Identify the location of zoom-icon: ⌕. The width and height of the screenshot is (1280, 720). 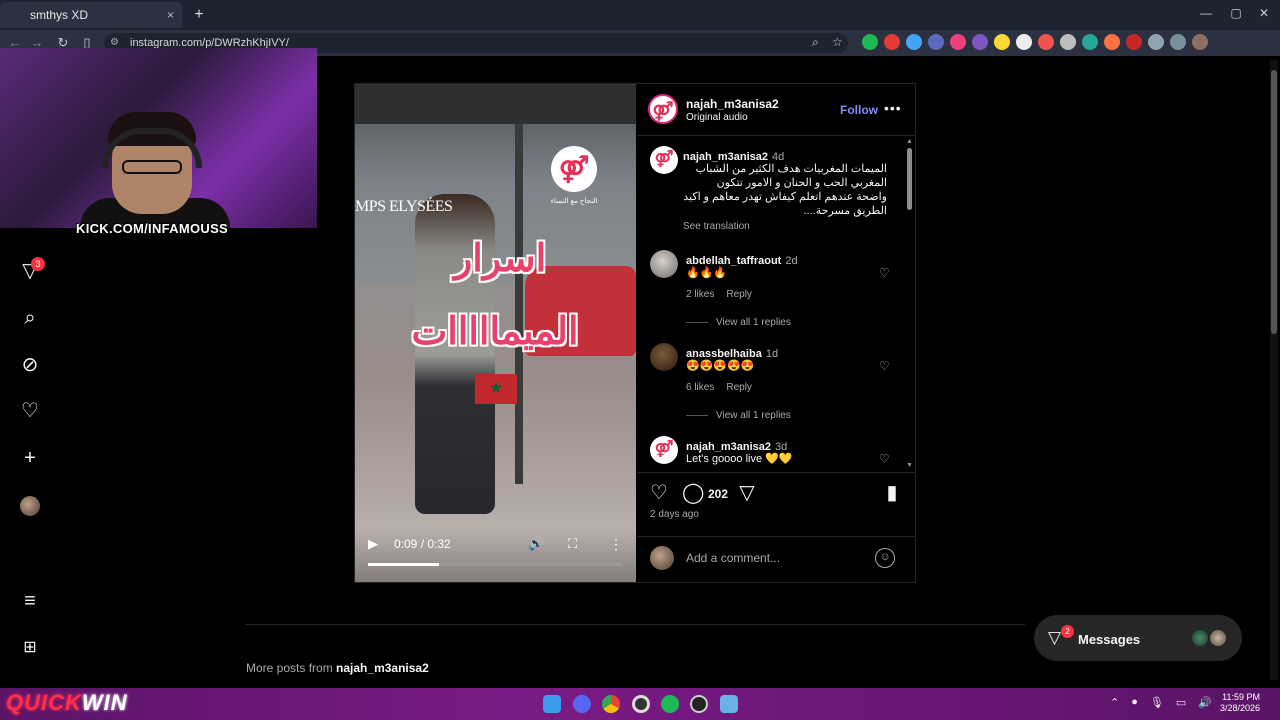
(815, 42).